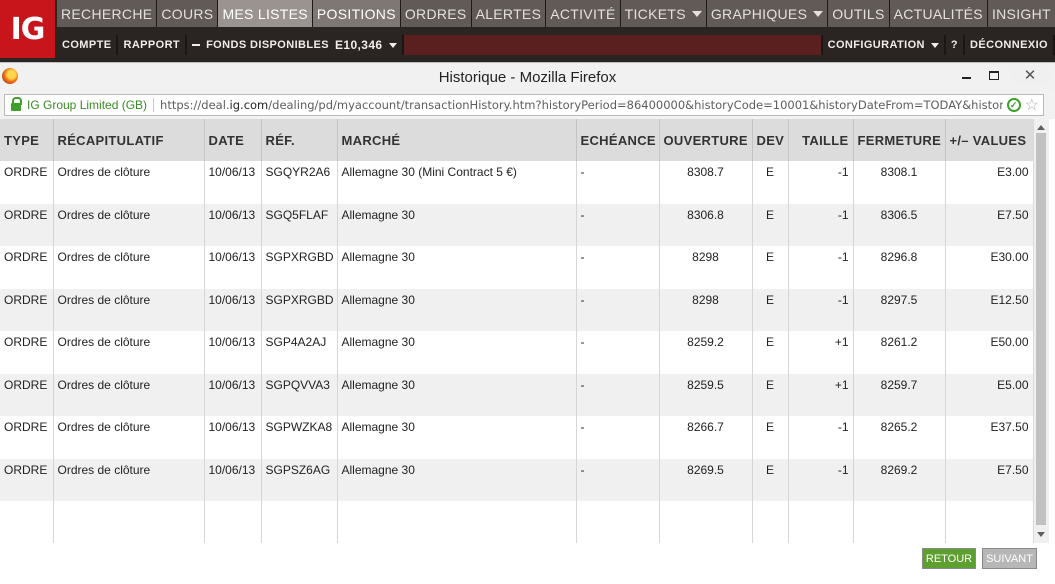 This screenshot has width=1055, height=584. What do you see at coordinates (457, 479) in the screenshot?
I see `cell-marche: Allemagne 30` at bounding box center [457, 479].